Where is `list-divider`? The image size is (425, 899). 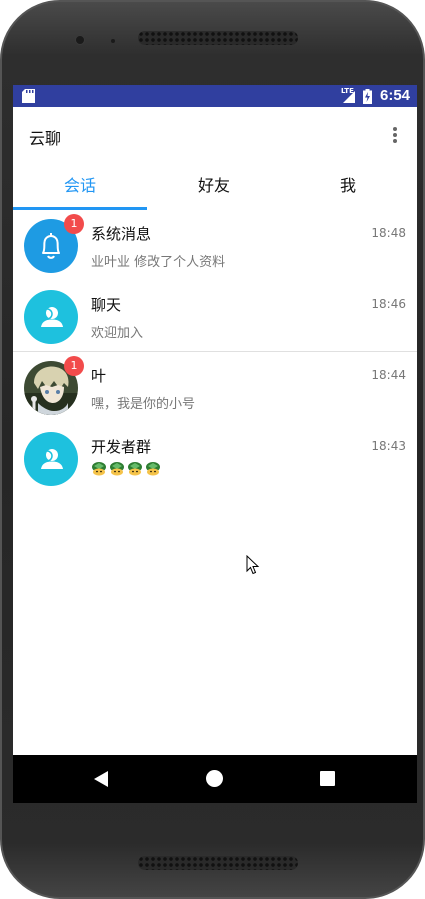 list-divider is located at coordinates (215, 351).